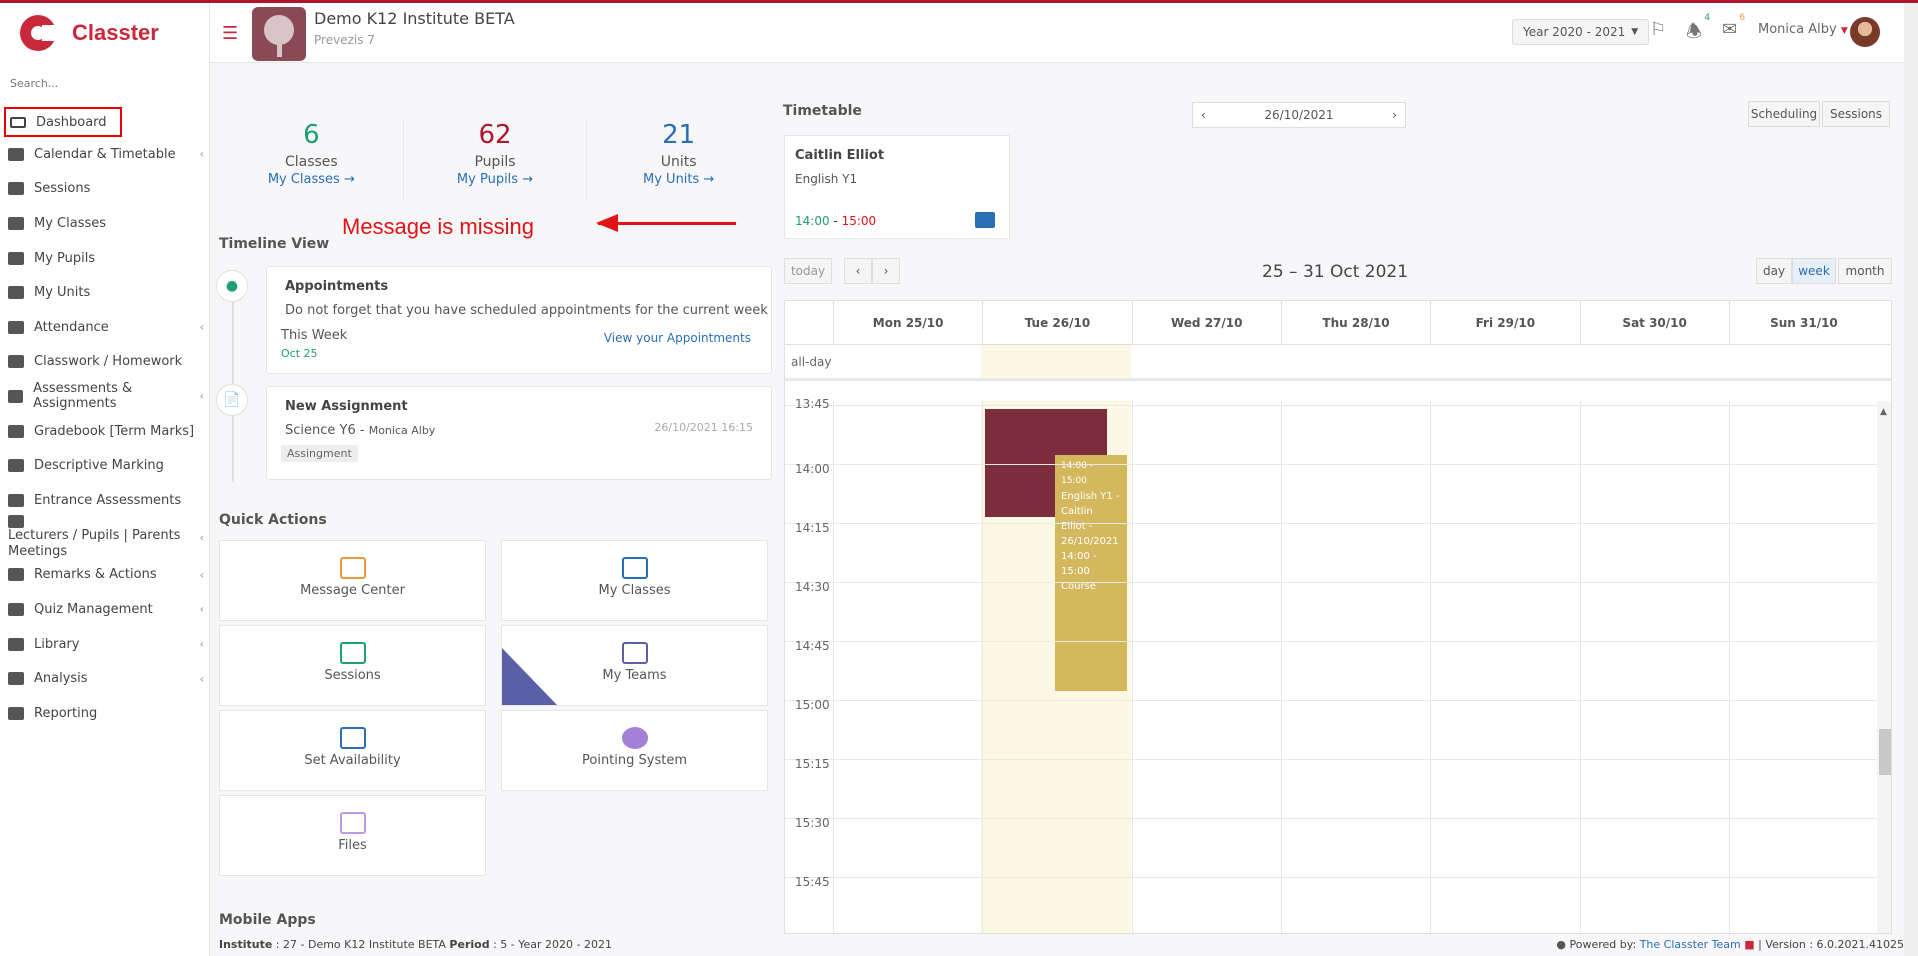 This screenshot has height=956, width=1918. I want to click on sessions-icon, so click(352, 653).